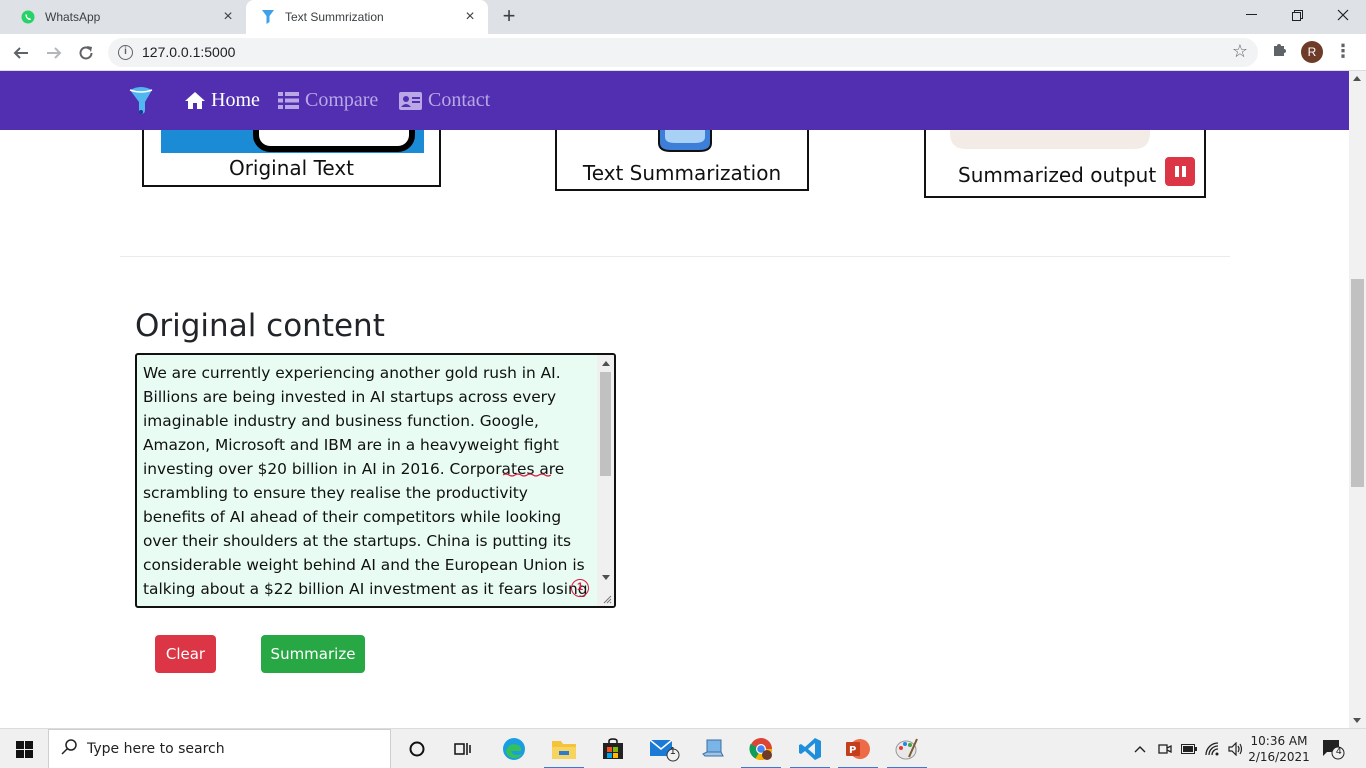  I want to click on summarize-button: Summarize, so click(313, 654).